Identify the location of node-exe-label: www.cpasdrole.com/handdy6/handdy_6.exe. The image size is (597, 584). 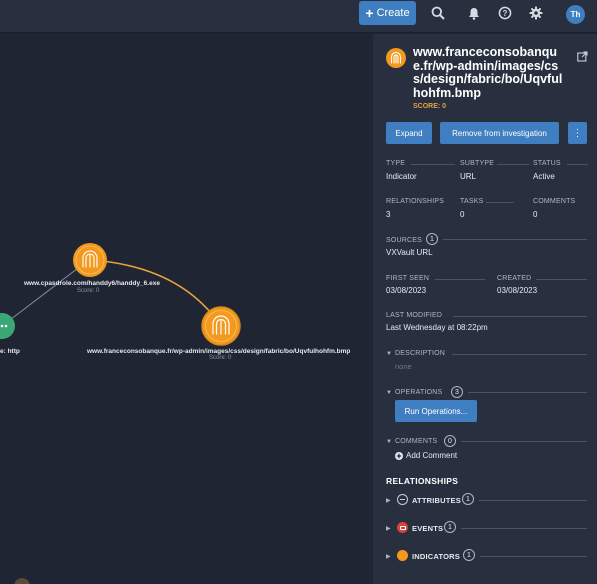
(92, 283).